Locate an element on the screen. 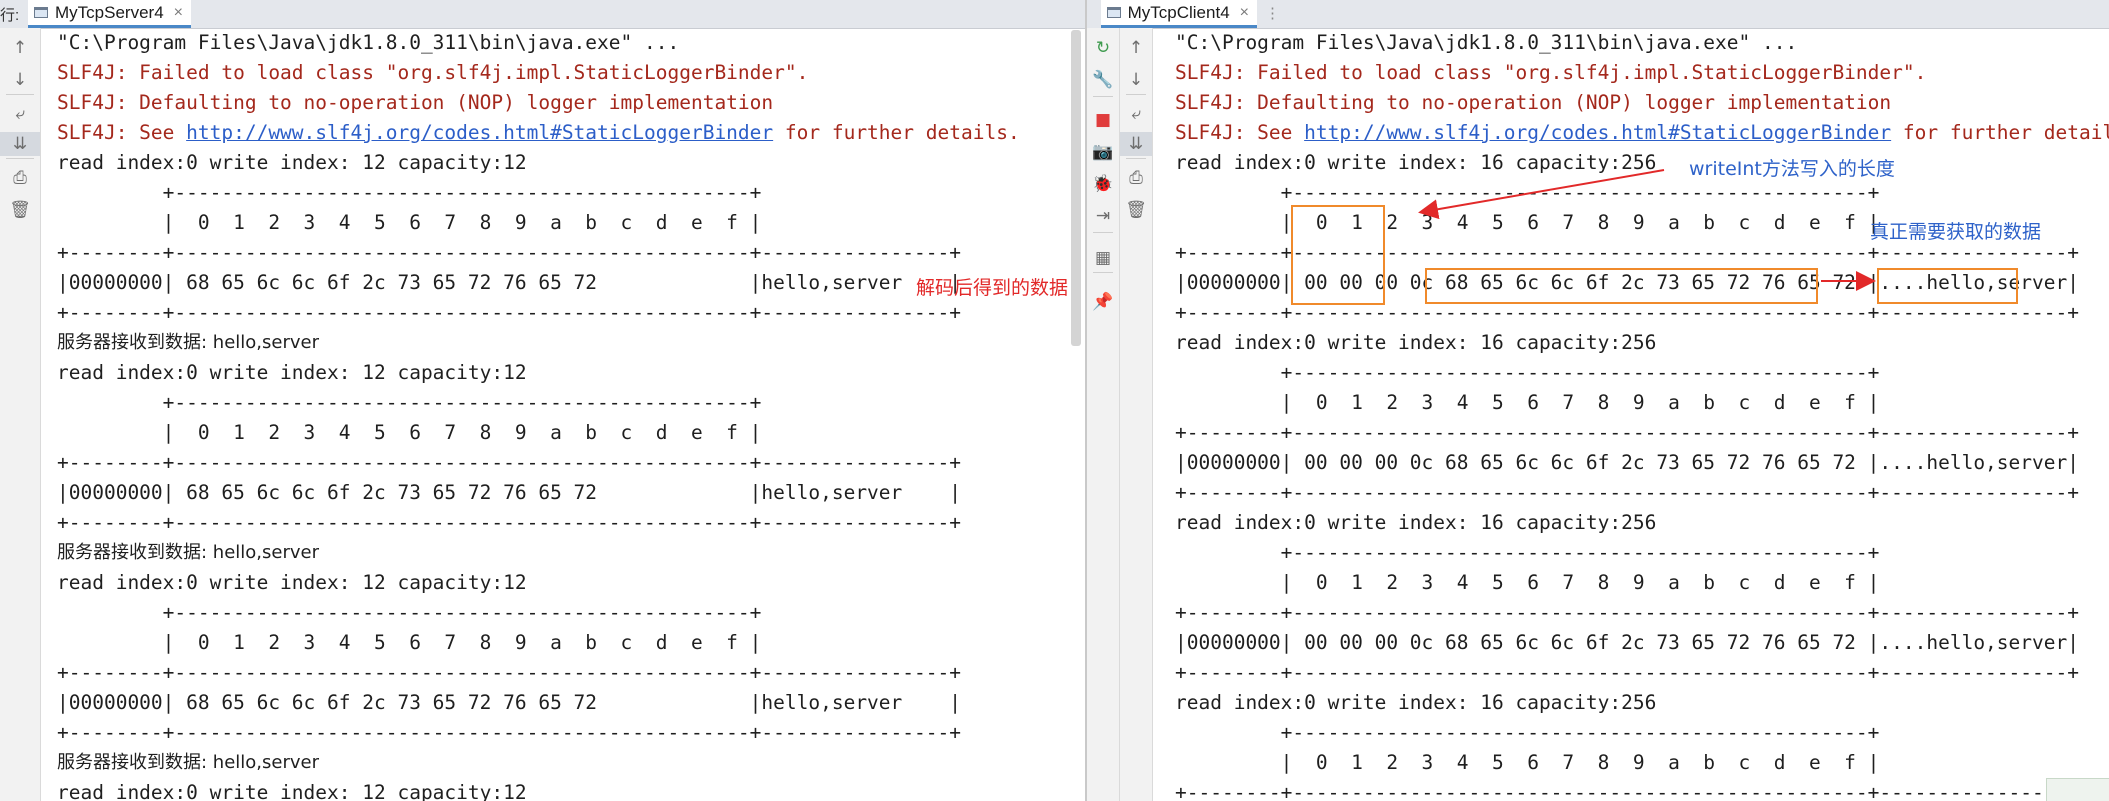 This screenshot has width=2109, height=801. annotation-writeint-length: writeInt方法写入的长度 is located at coordinates (1792, 169).